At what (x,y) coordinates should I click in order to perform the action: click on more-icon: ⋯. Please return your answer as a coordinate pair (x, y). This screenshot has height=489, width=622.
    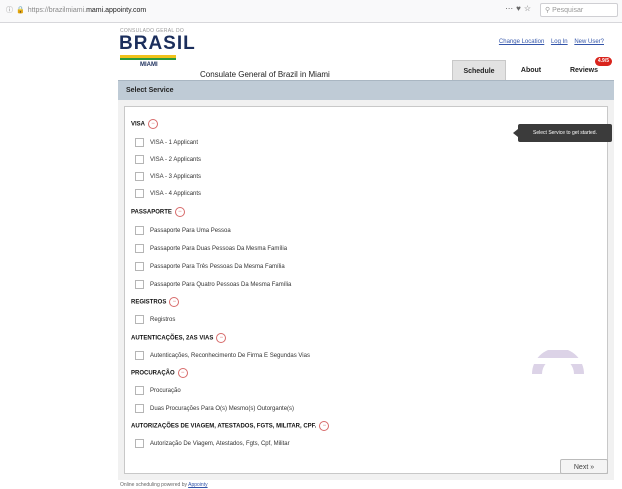
    Looking at the image, I should click on (510, 8).